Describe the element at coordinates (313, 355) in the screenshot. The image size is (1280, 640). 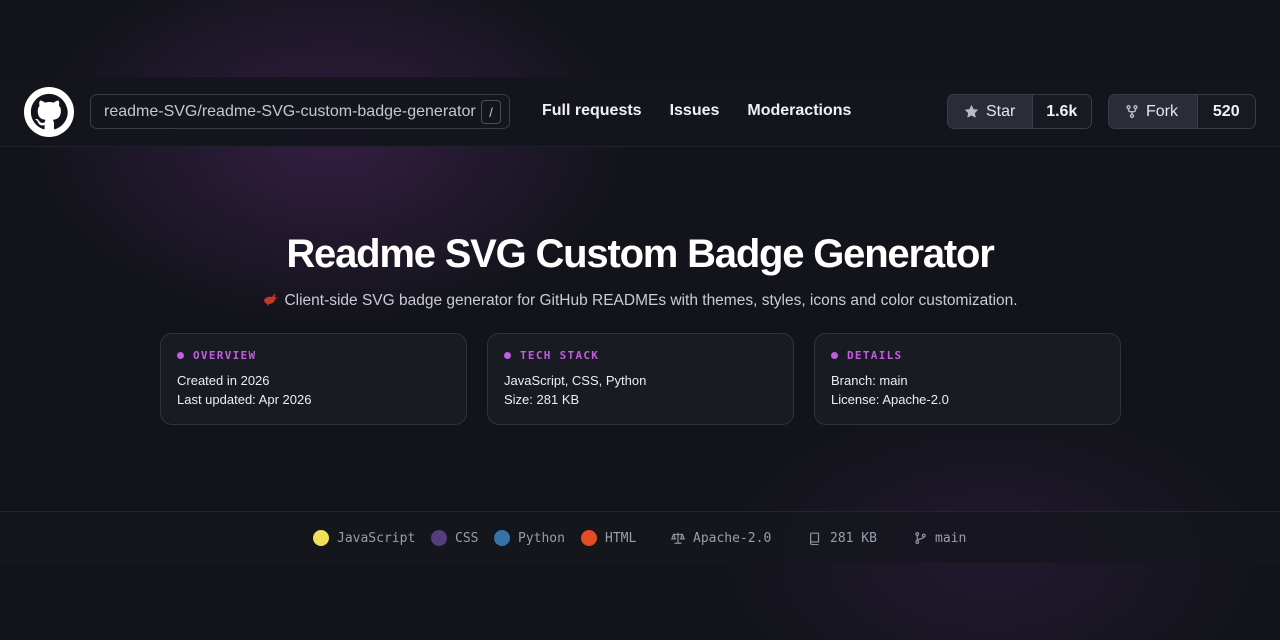
I see `card-label: OVERVIEW` at that location.